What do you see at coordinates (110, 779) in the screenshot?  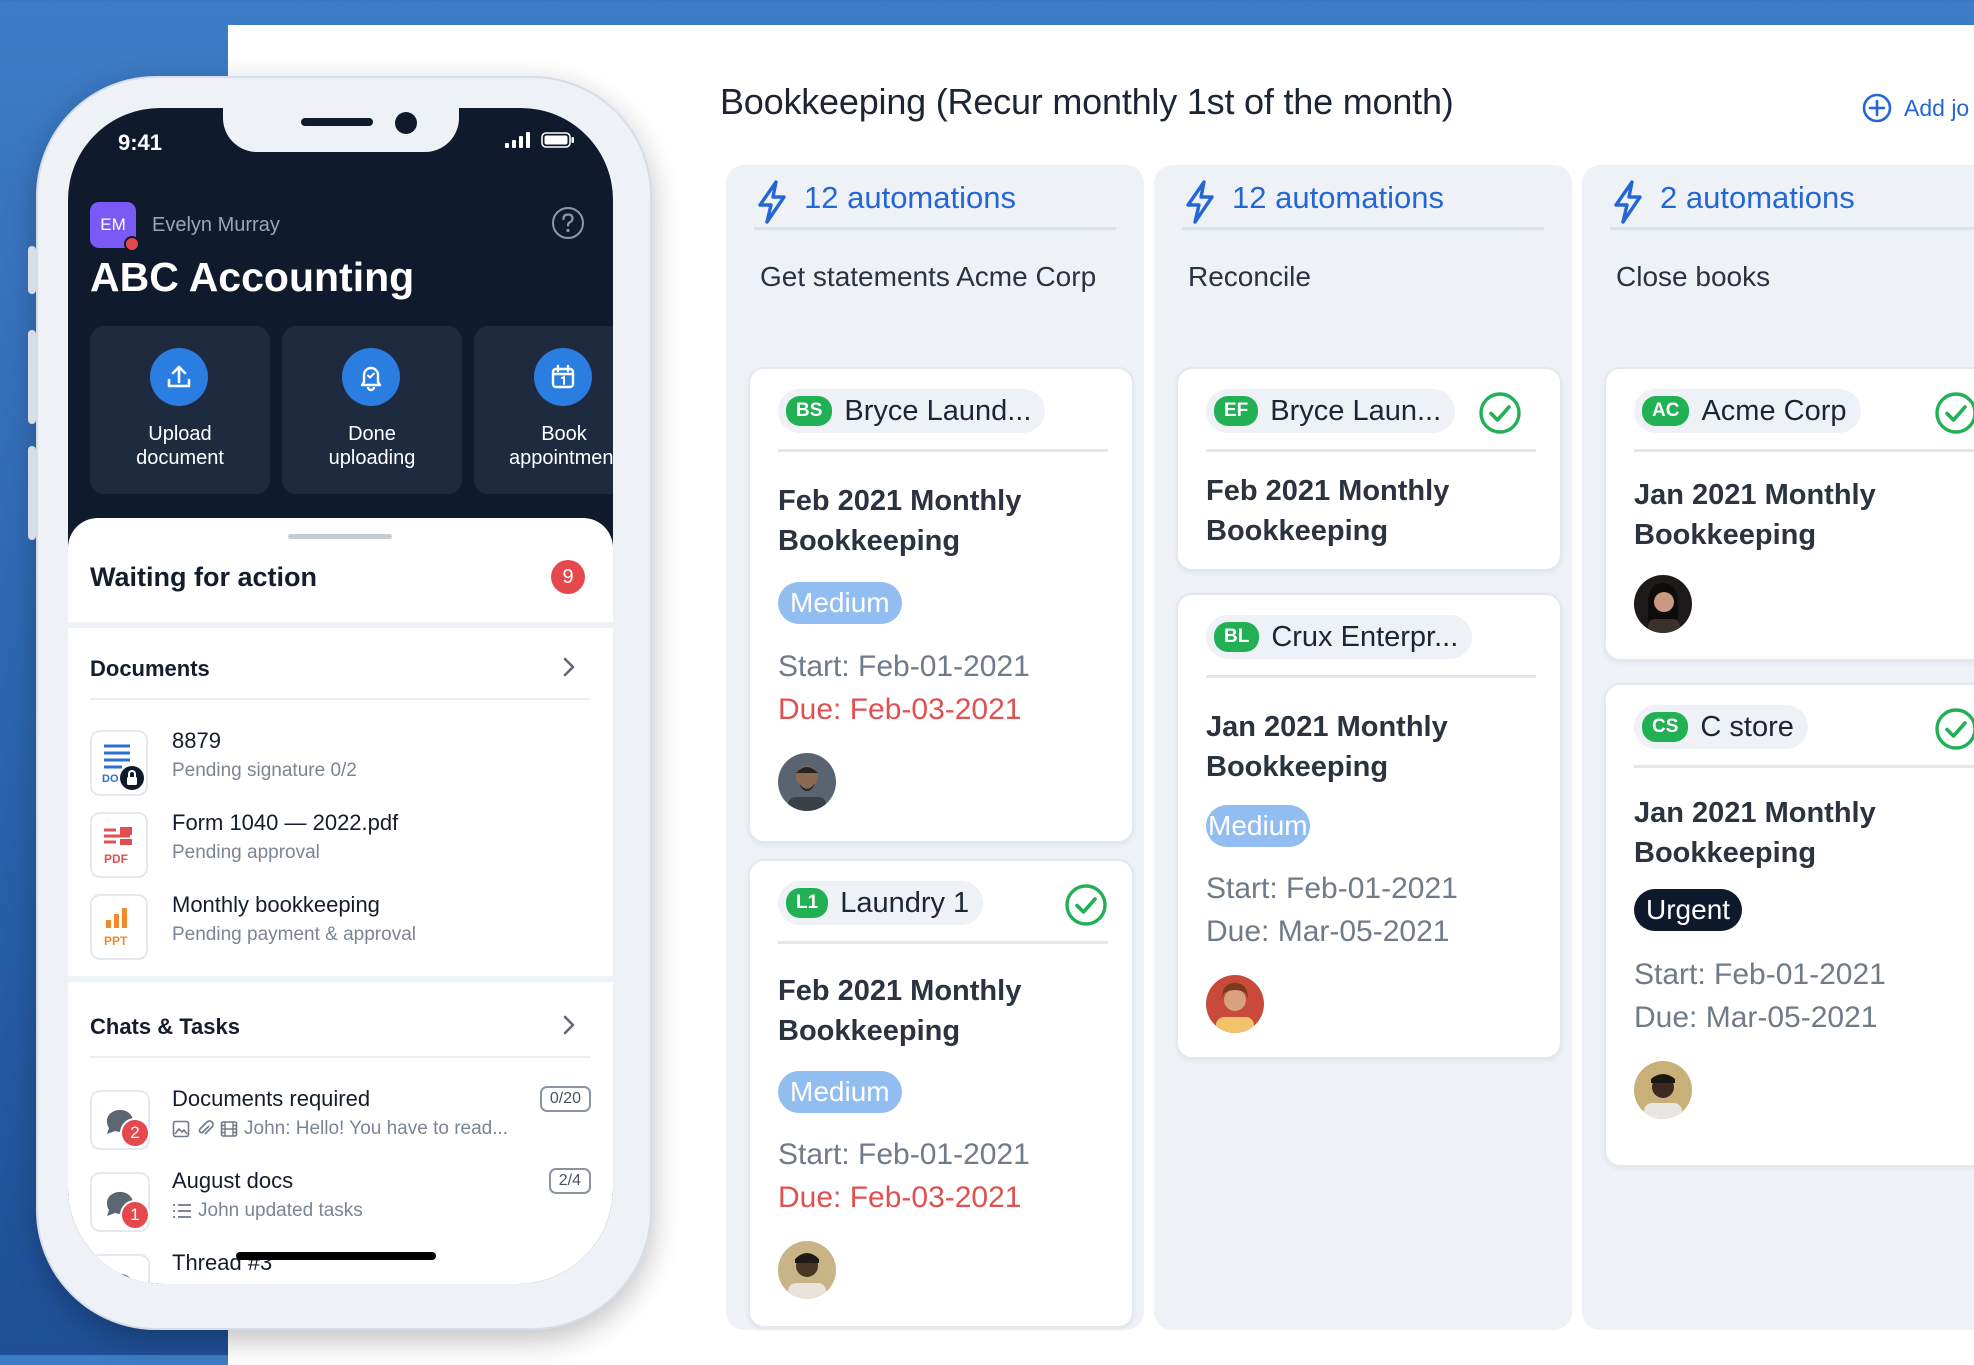 I see `svg-text: DO` at bounding box center [110, 779].